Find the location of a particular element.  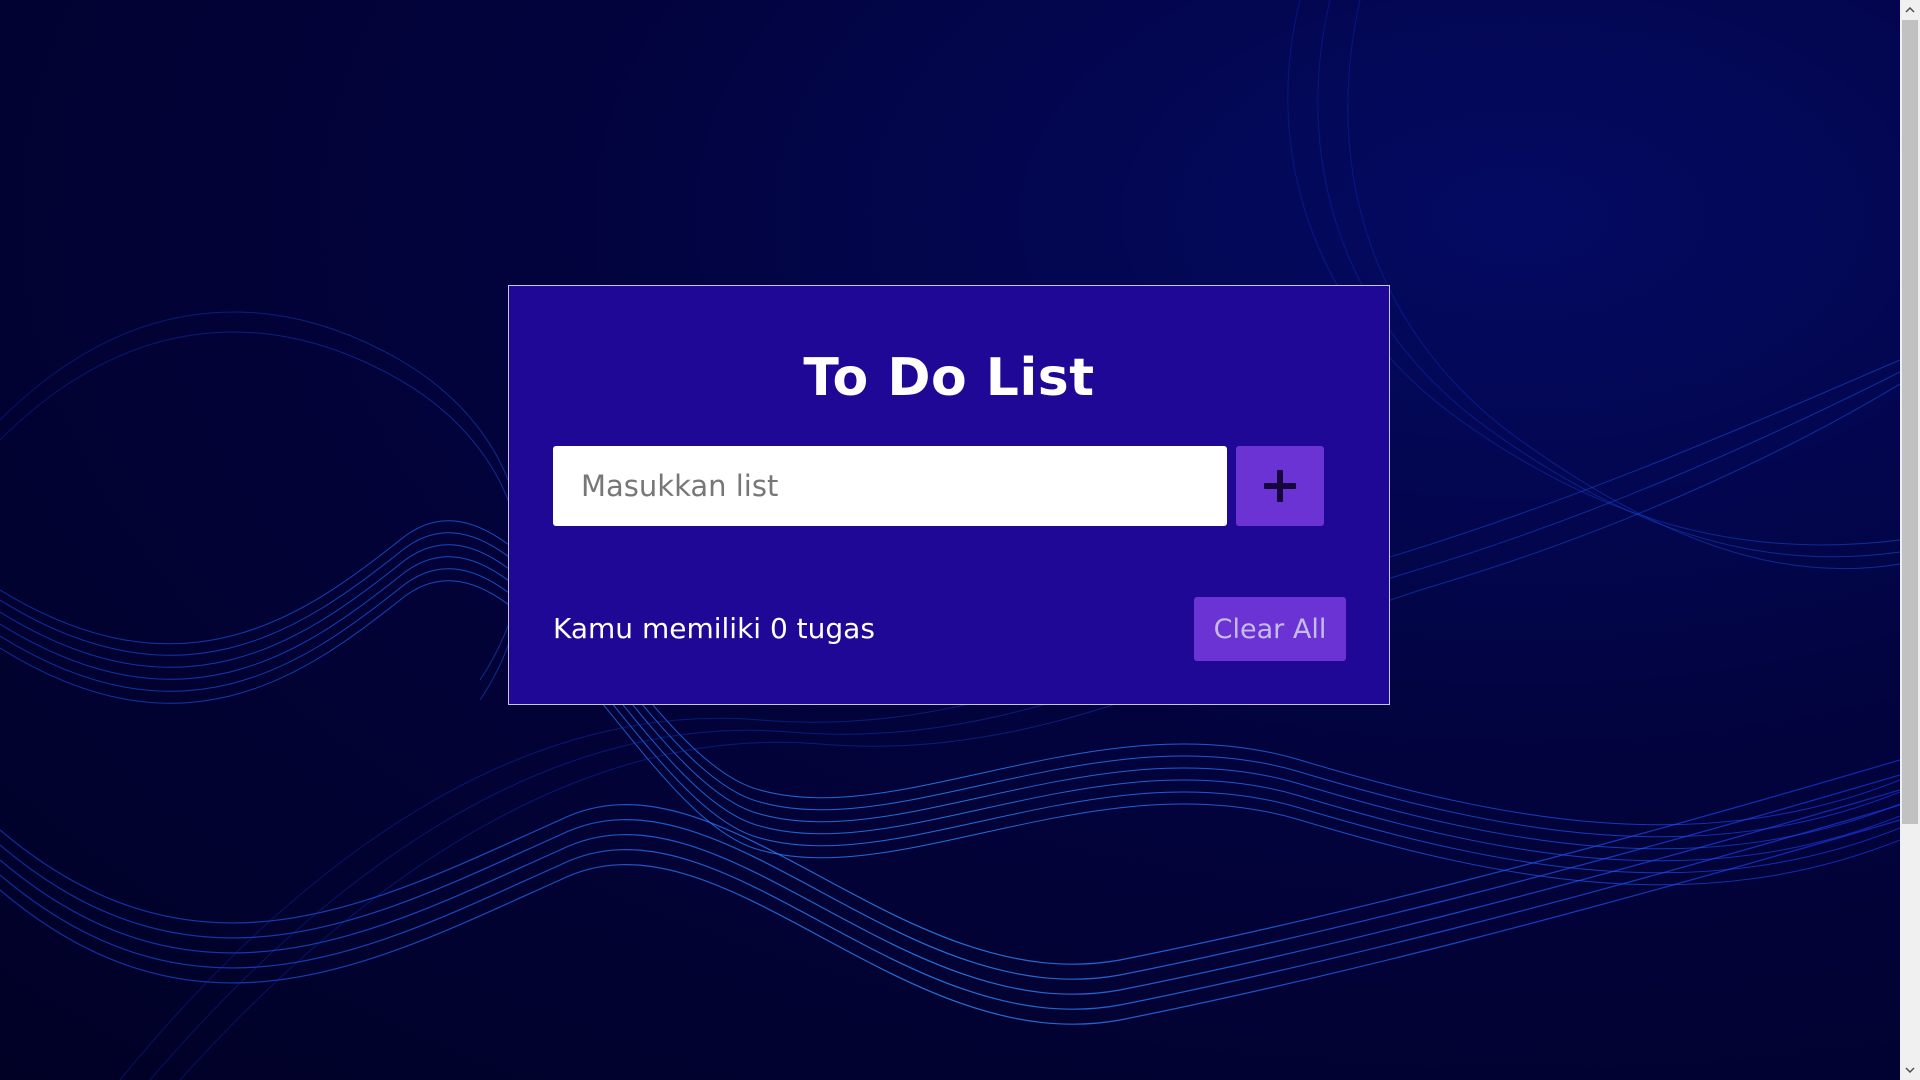

task-input is located at coordinates (890, 486).